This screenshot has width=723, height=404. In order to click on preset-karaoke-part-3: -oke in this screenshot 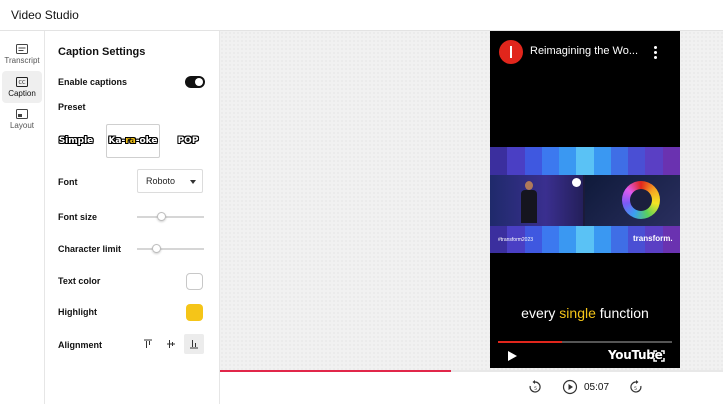, I will do `click(146, 141)`.